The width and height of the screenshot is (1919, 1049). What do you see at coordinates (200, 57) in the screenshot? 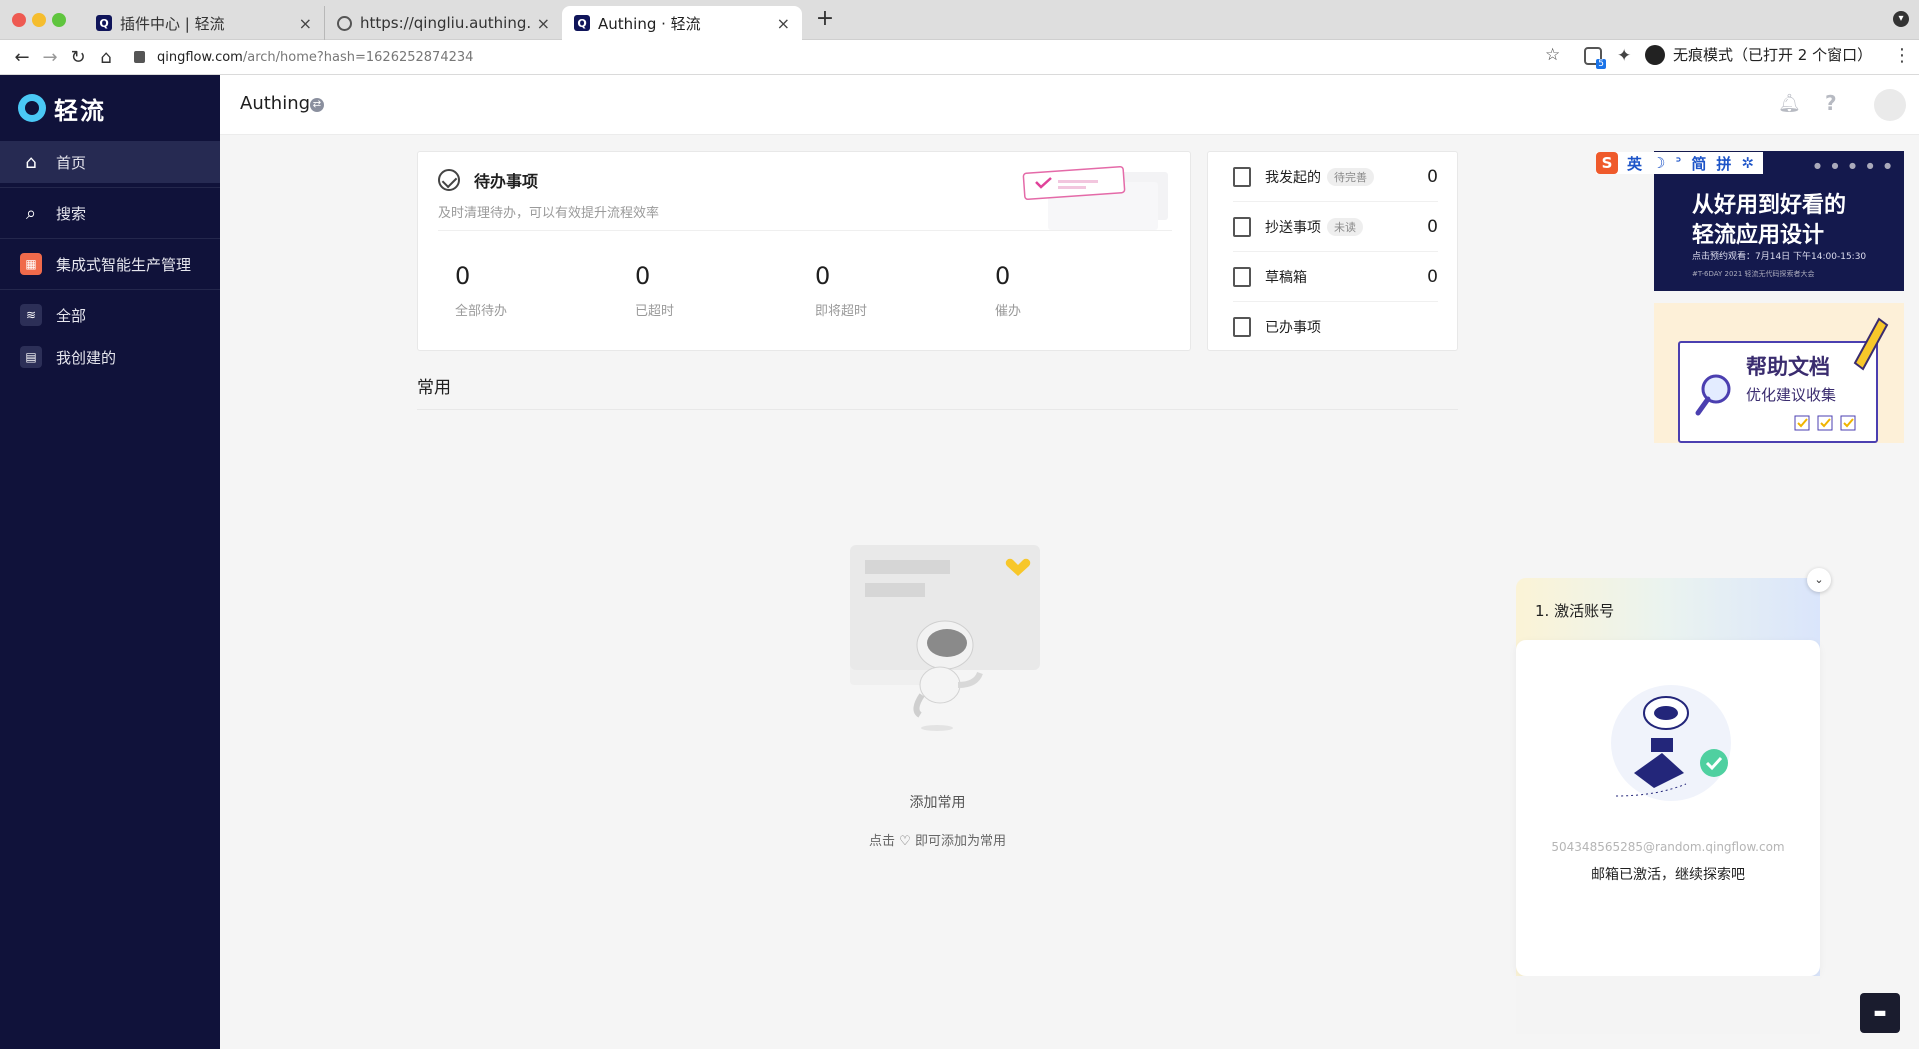
I see `url-host: qingflow.com` at bounding box center [200, 57].